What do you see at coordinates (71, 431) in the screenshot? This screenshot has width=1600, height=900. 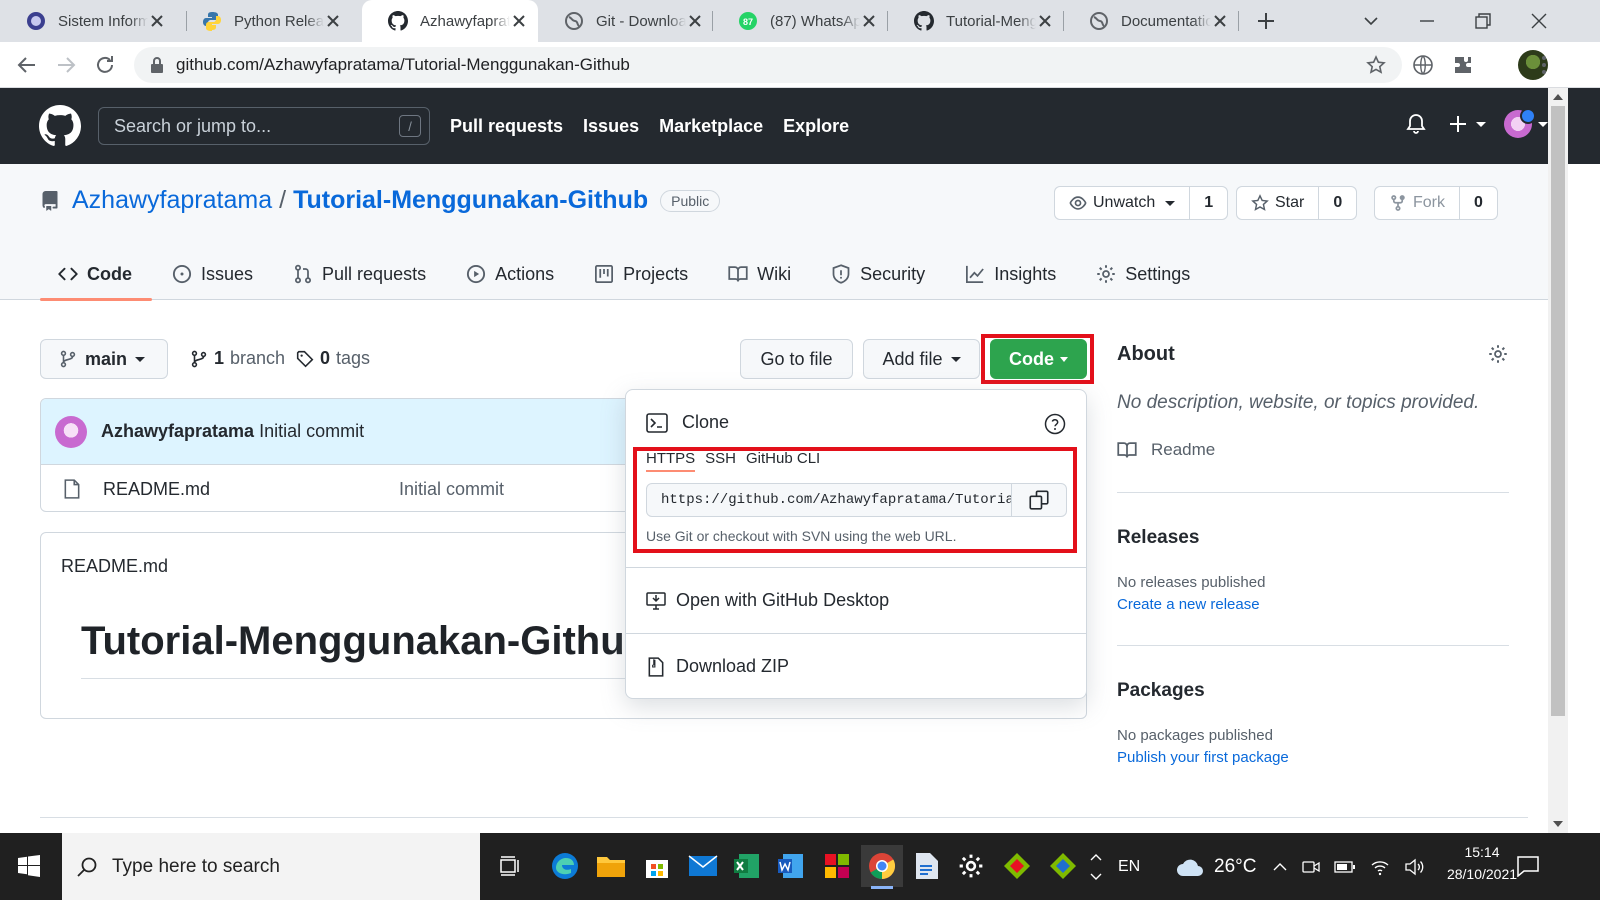 I see `commit-author-avatar` at bounding box center [71, 431].